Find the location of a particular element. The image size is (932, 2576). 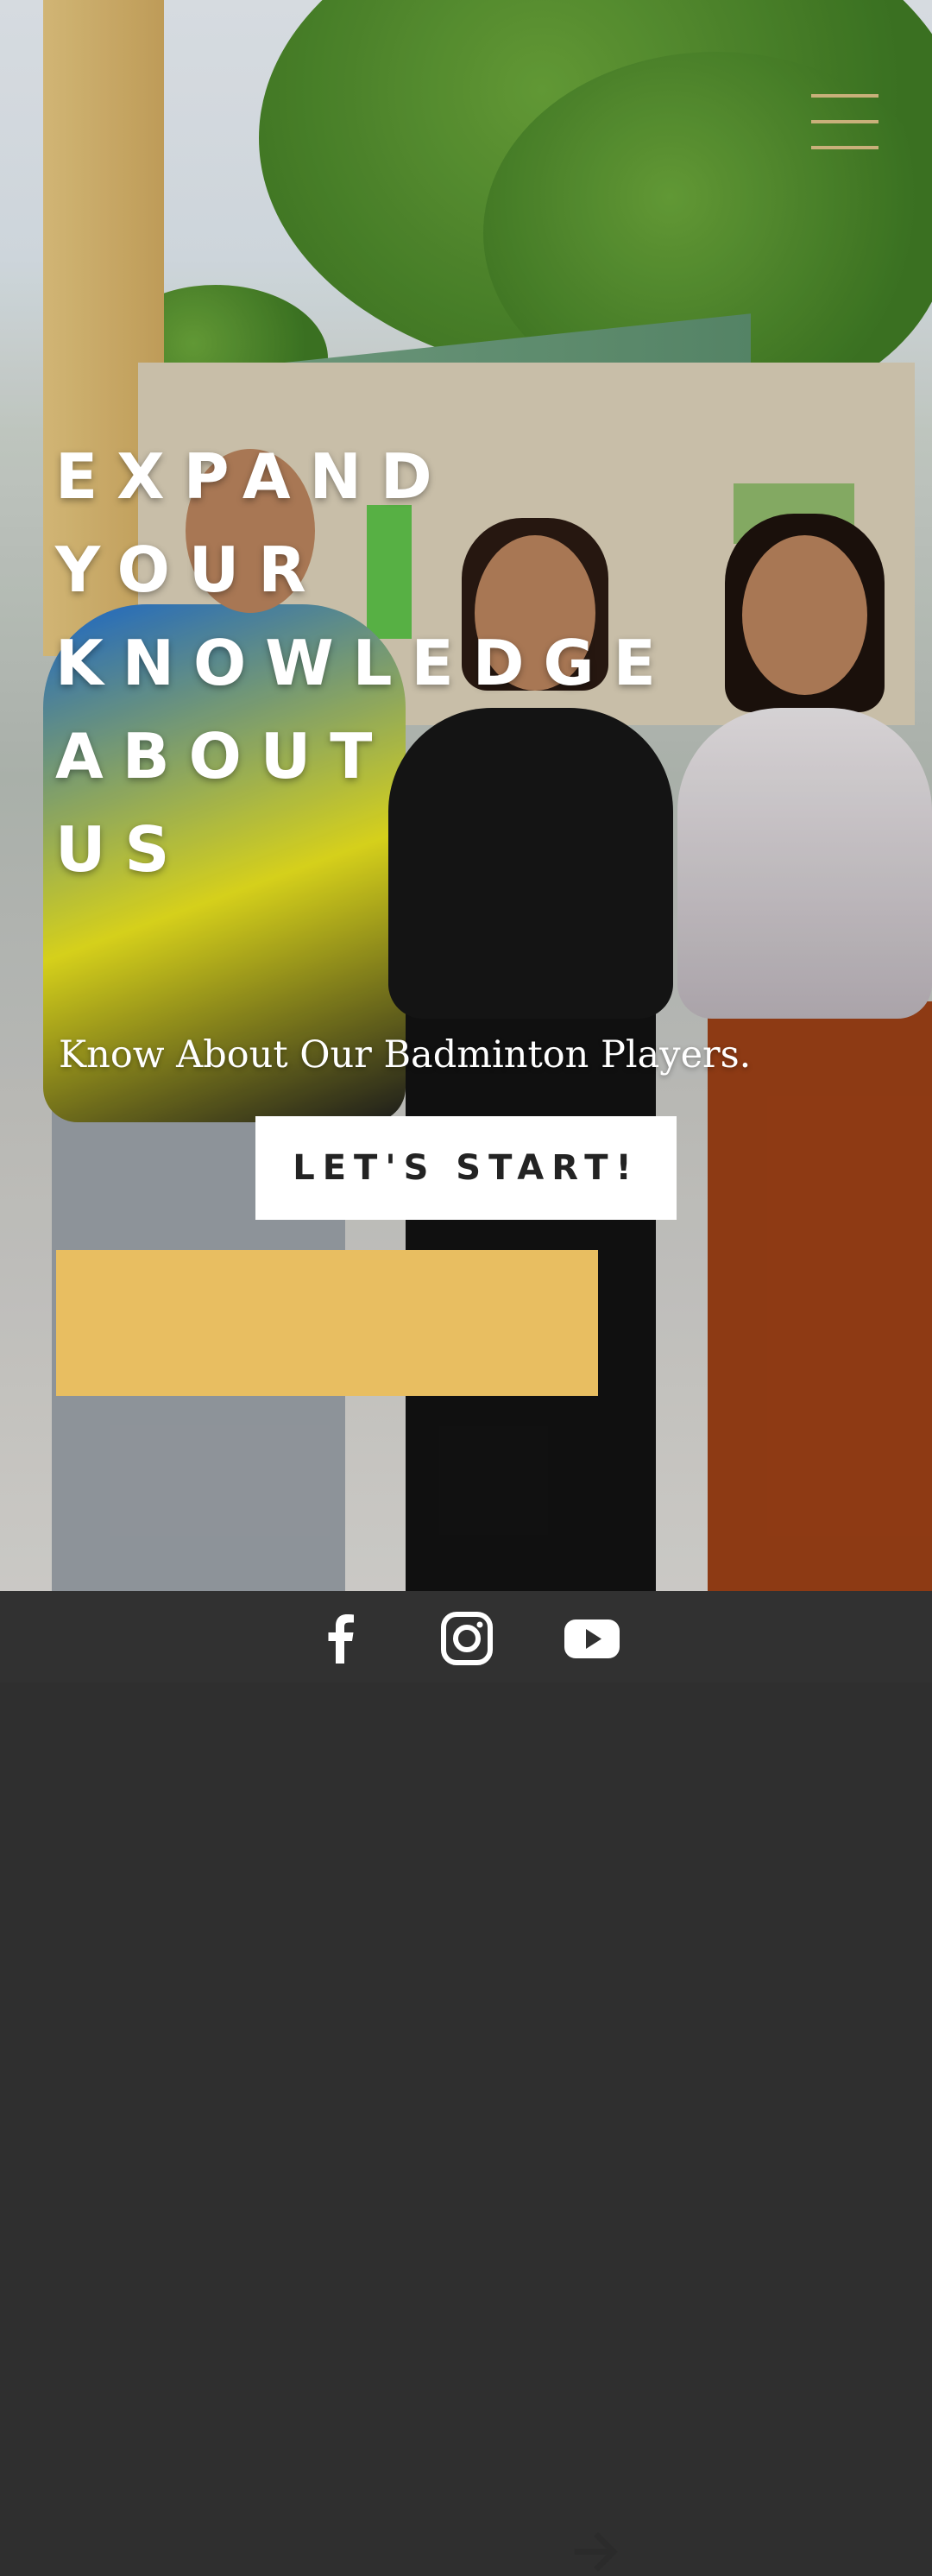

headline-line: YOUR is located at coordinates (190, 570).